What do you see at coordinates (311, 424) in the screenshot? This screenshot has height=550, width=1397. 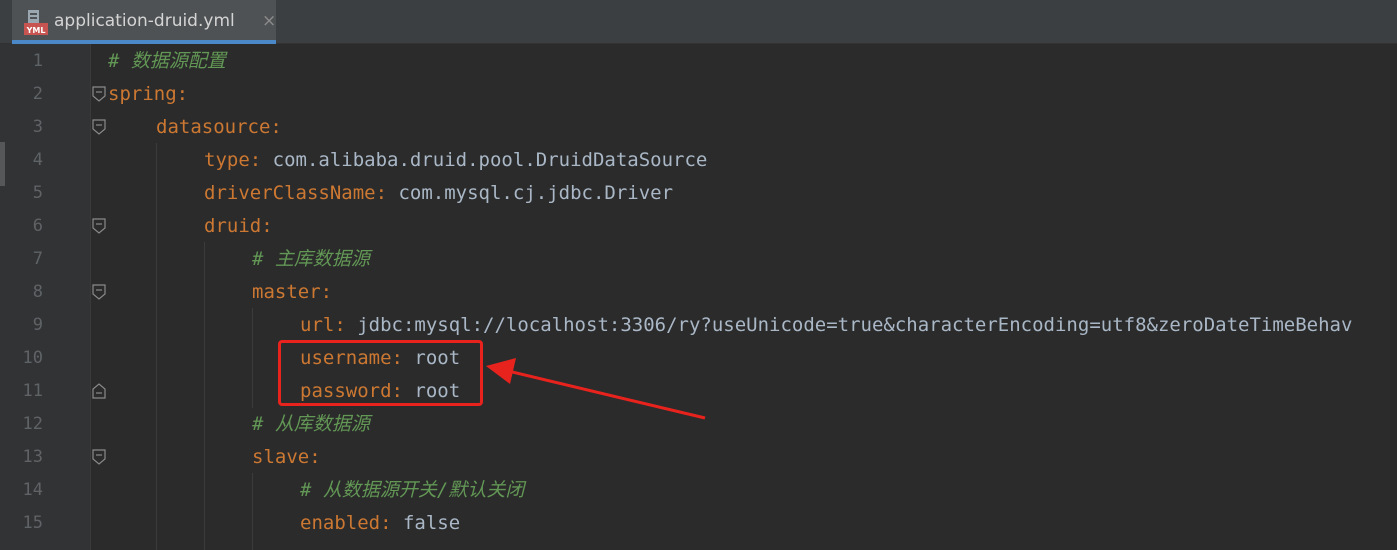 I see `yaml-comment: # 从库数据源` at bounding box center [311, 424].